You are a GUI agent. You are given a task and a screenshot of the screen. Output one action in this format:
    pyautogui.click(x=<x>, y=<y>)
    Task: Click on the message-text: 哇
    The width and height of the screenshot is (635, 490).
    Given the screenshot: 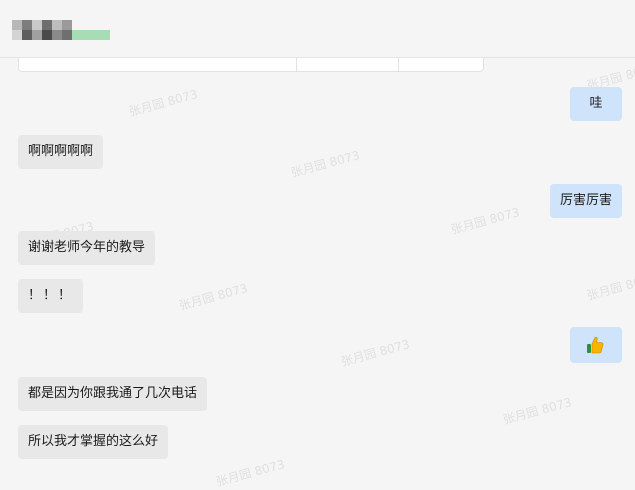 What is the action you would take?
    pyautogui.click(x=596, y=103)
    